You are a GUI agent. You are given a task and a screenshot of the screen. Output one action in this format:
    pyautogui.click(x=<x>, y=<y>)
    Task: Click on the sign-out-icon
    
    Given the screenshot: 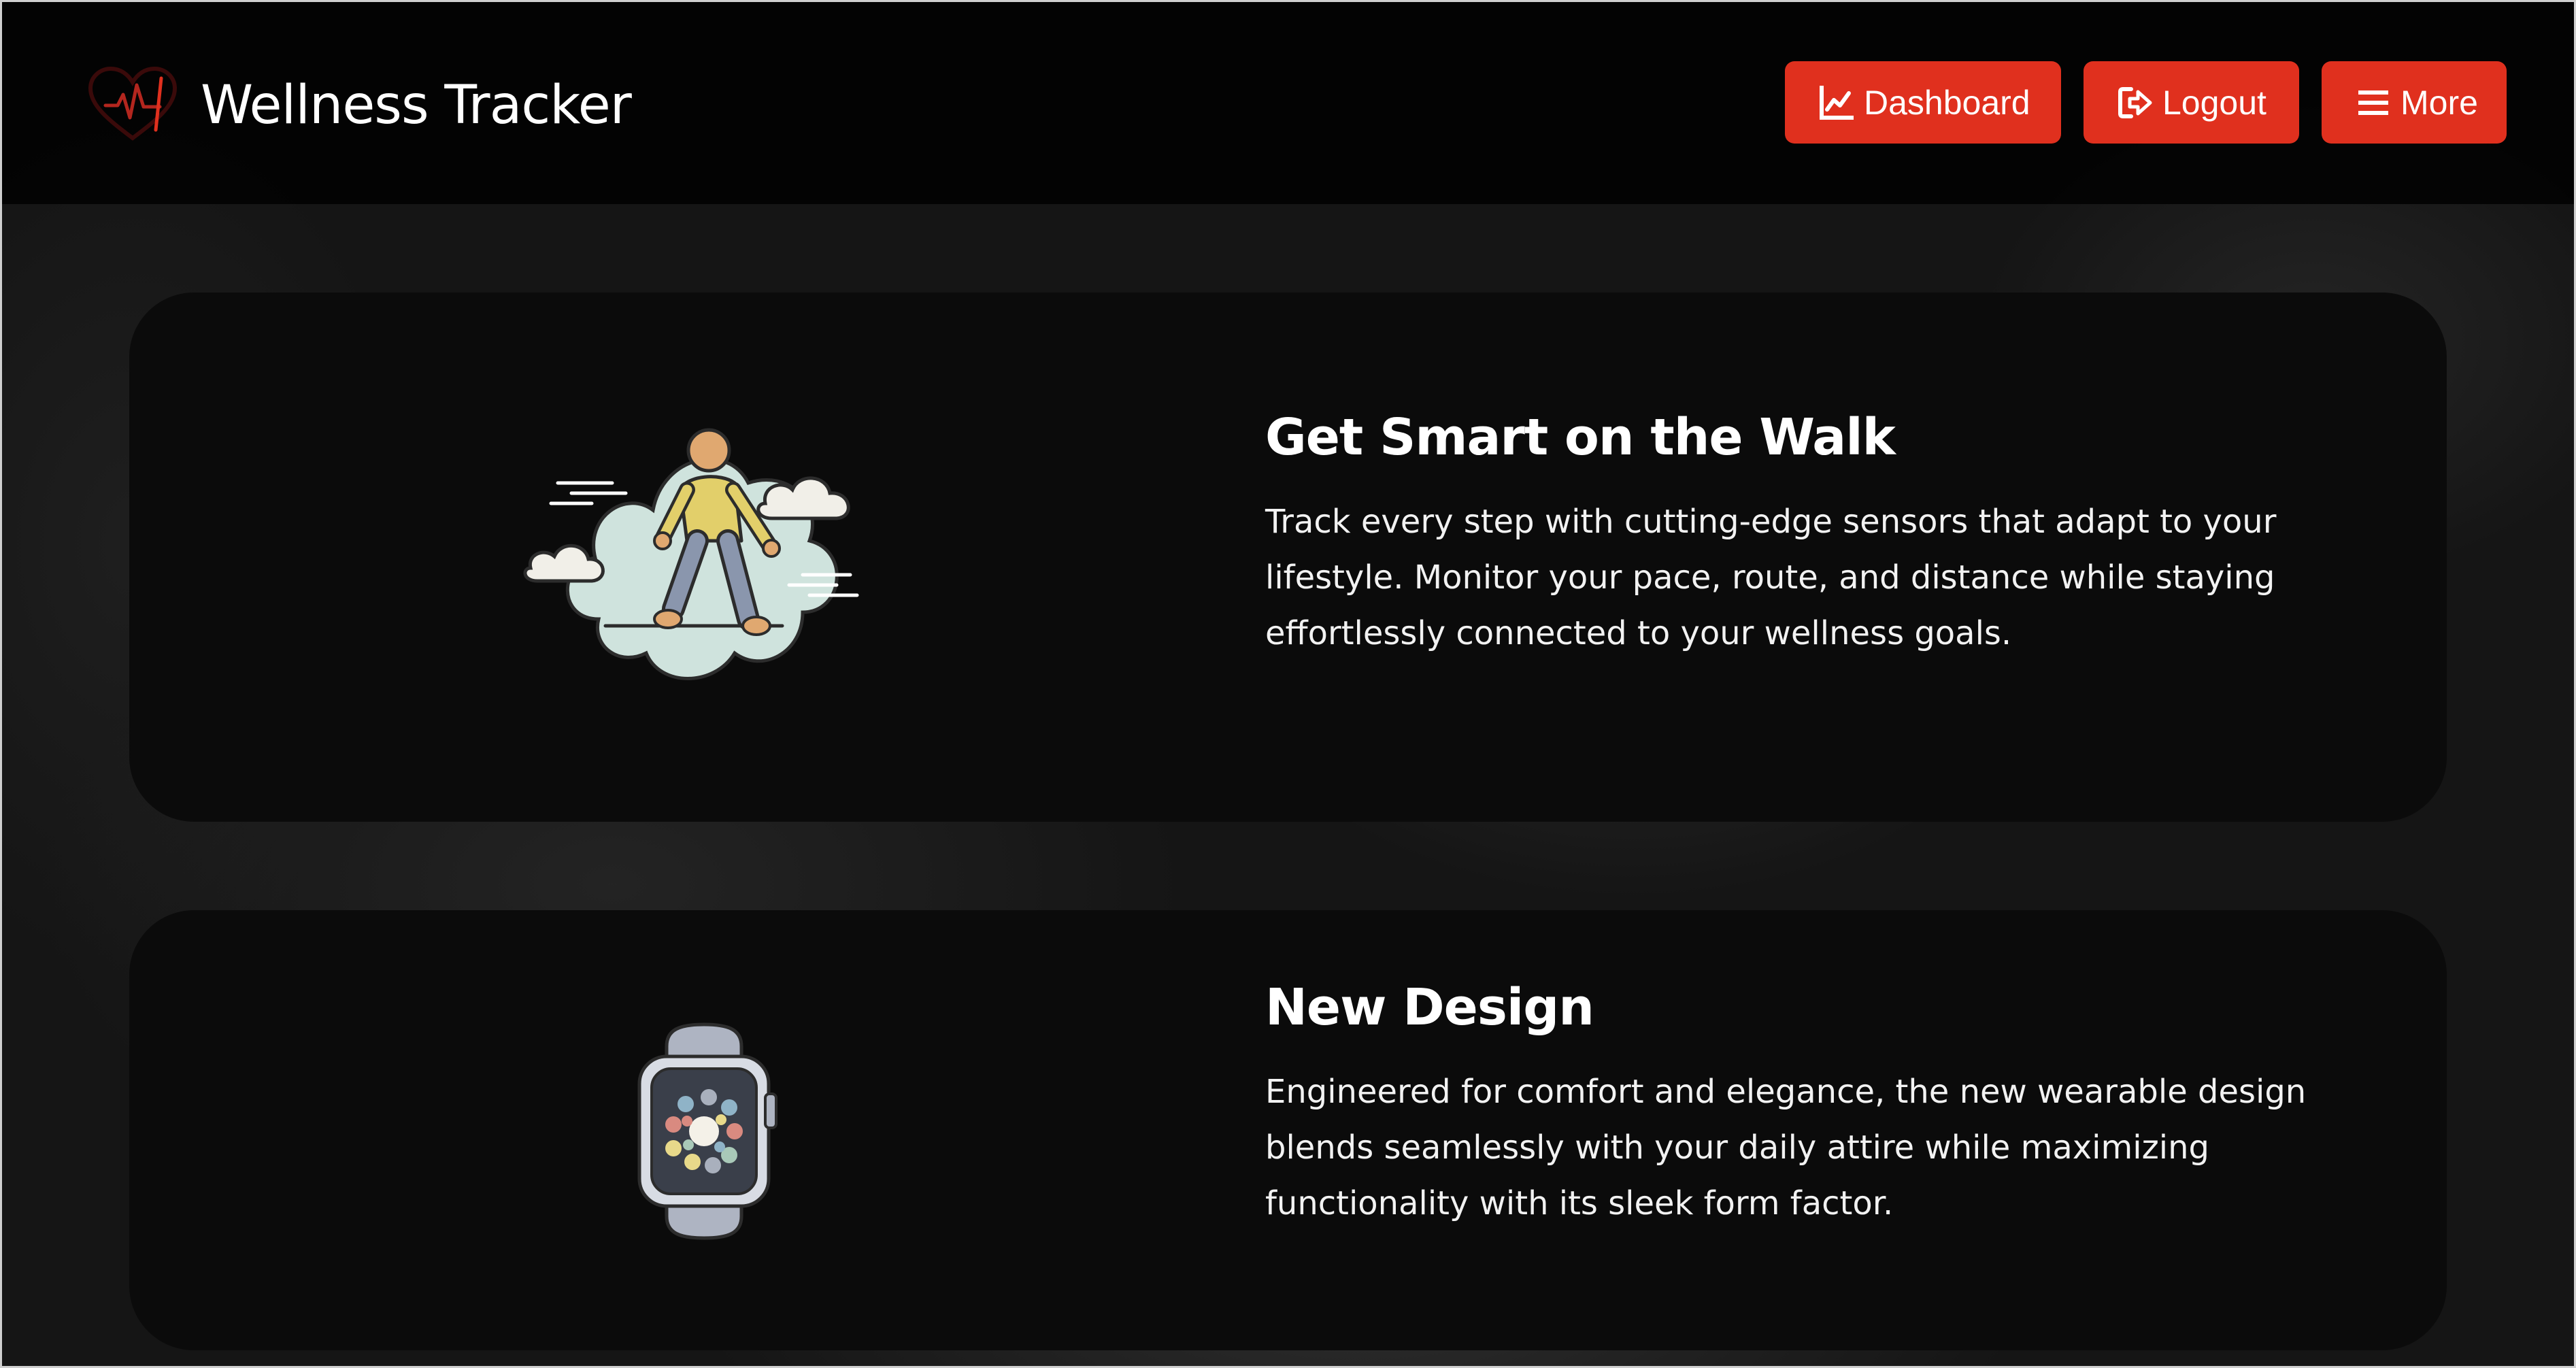 What is the action you would take?
    pyautogui.click(x=2135, y=102)
    